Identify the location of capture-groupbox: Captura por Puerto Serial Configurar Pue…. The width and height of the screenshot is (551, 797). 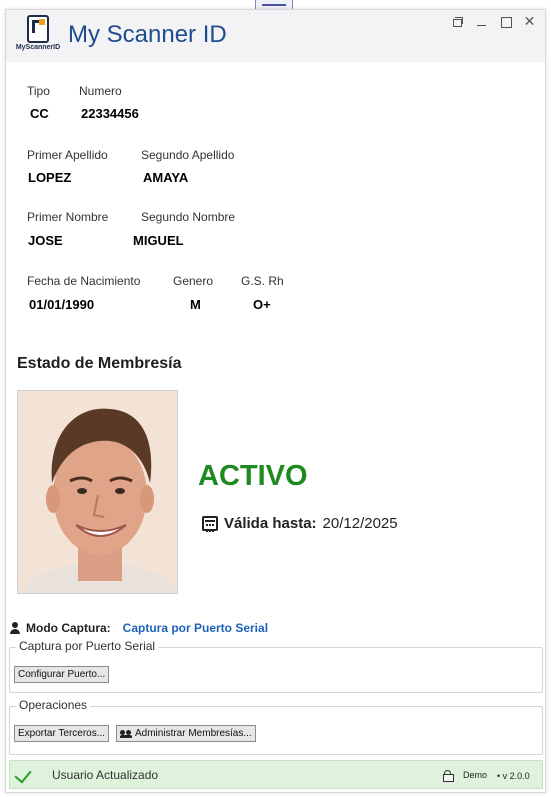
(276, 666).